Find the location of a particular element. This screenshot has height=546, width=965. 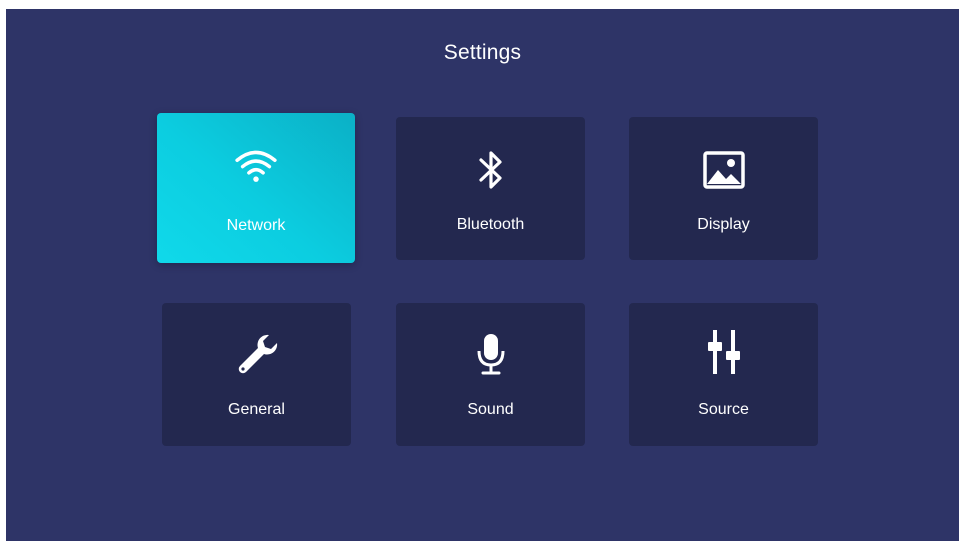

tile-bluetooth: Bluetooth is located at coordinates (490, 188).